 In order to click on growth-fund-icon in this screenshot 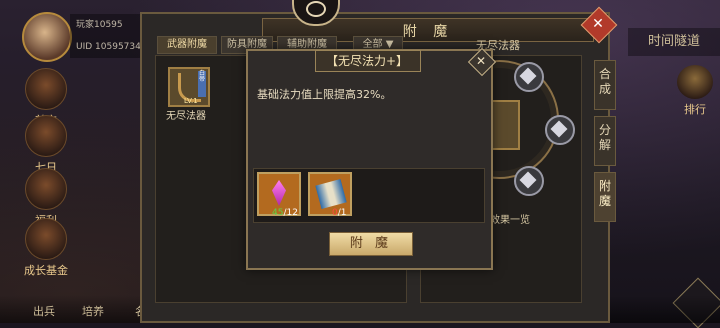, I will do `click(46, 239)`.